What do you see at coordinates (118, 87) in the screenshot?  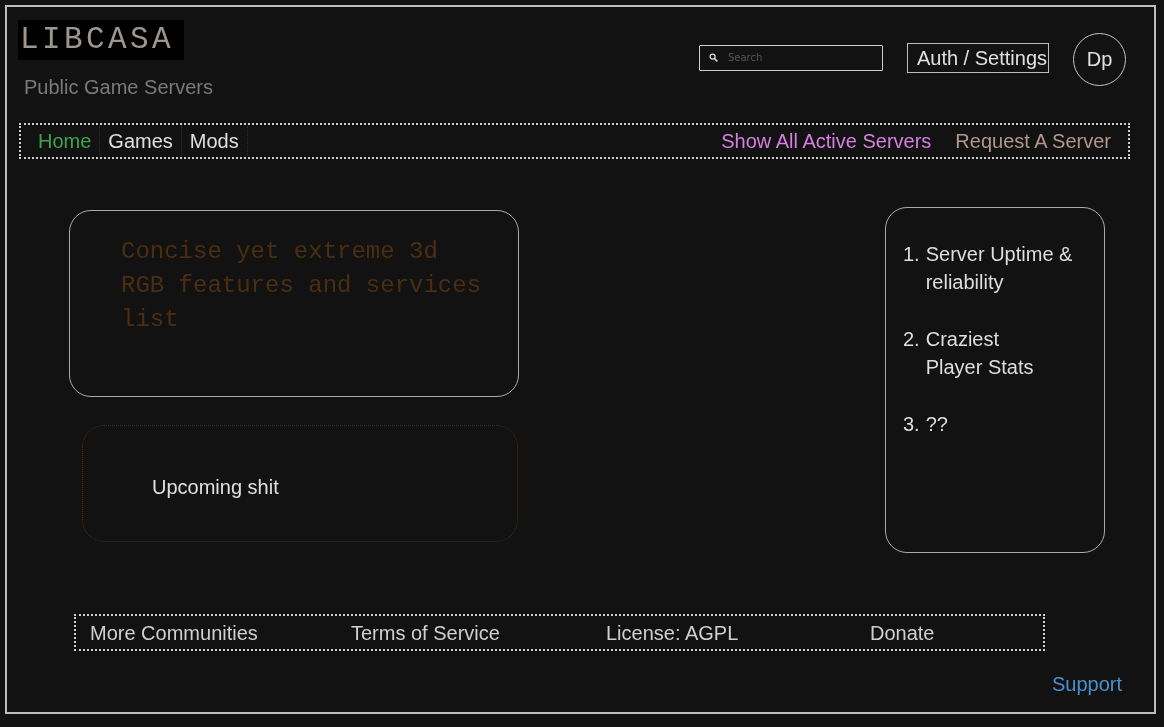 I see `site-subtitle: Public Game Servers` at bounding box center [118, 87].